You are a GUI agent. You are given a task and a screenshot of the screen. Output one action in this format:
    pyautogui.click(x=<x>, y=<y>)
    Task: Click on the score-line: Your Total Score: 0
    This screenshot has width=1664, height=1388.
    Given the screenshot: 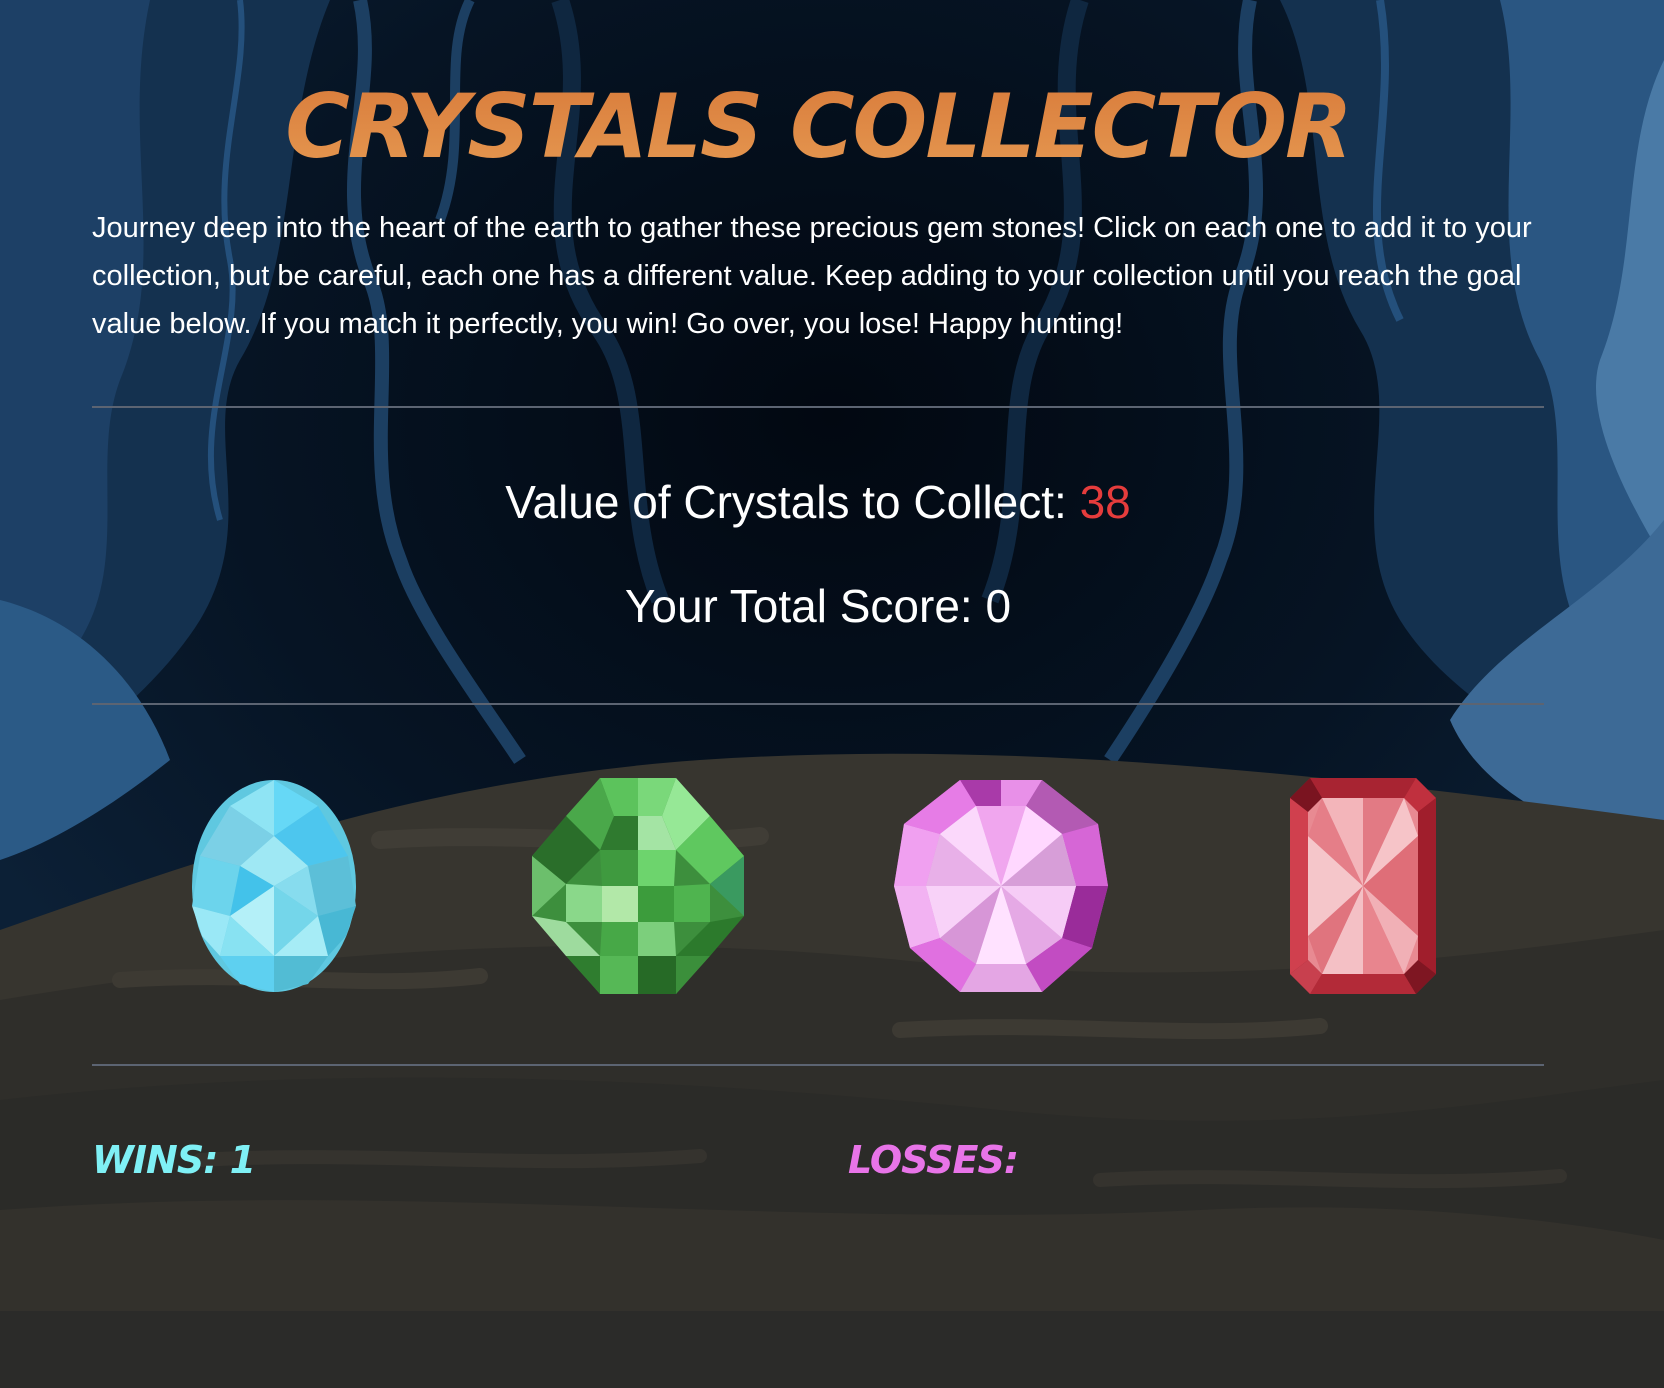 What is the action you would take?
    pyautogui.click(x=818, y=606)
    